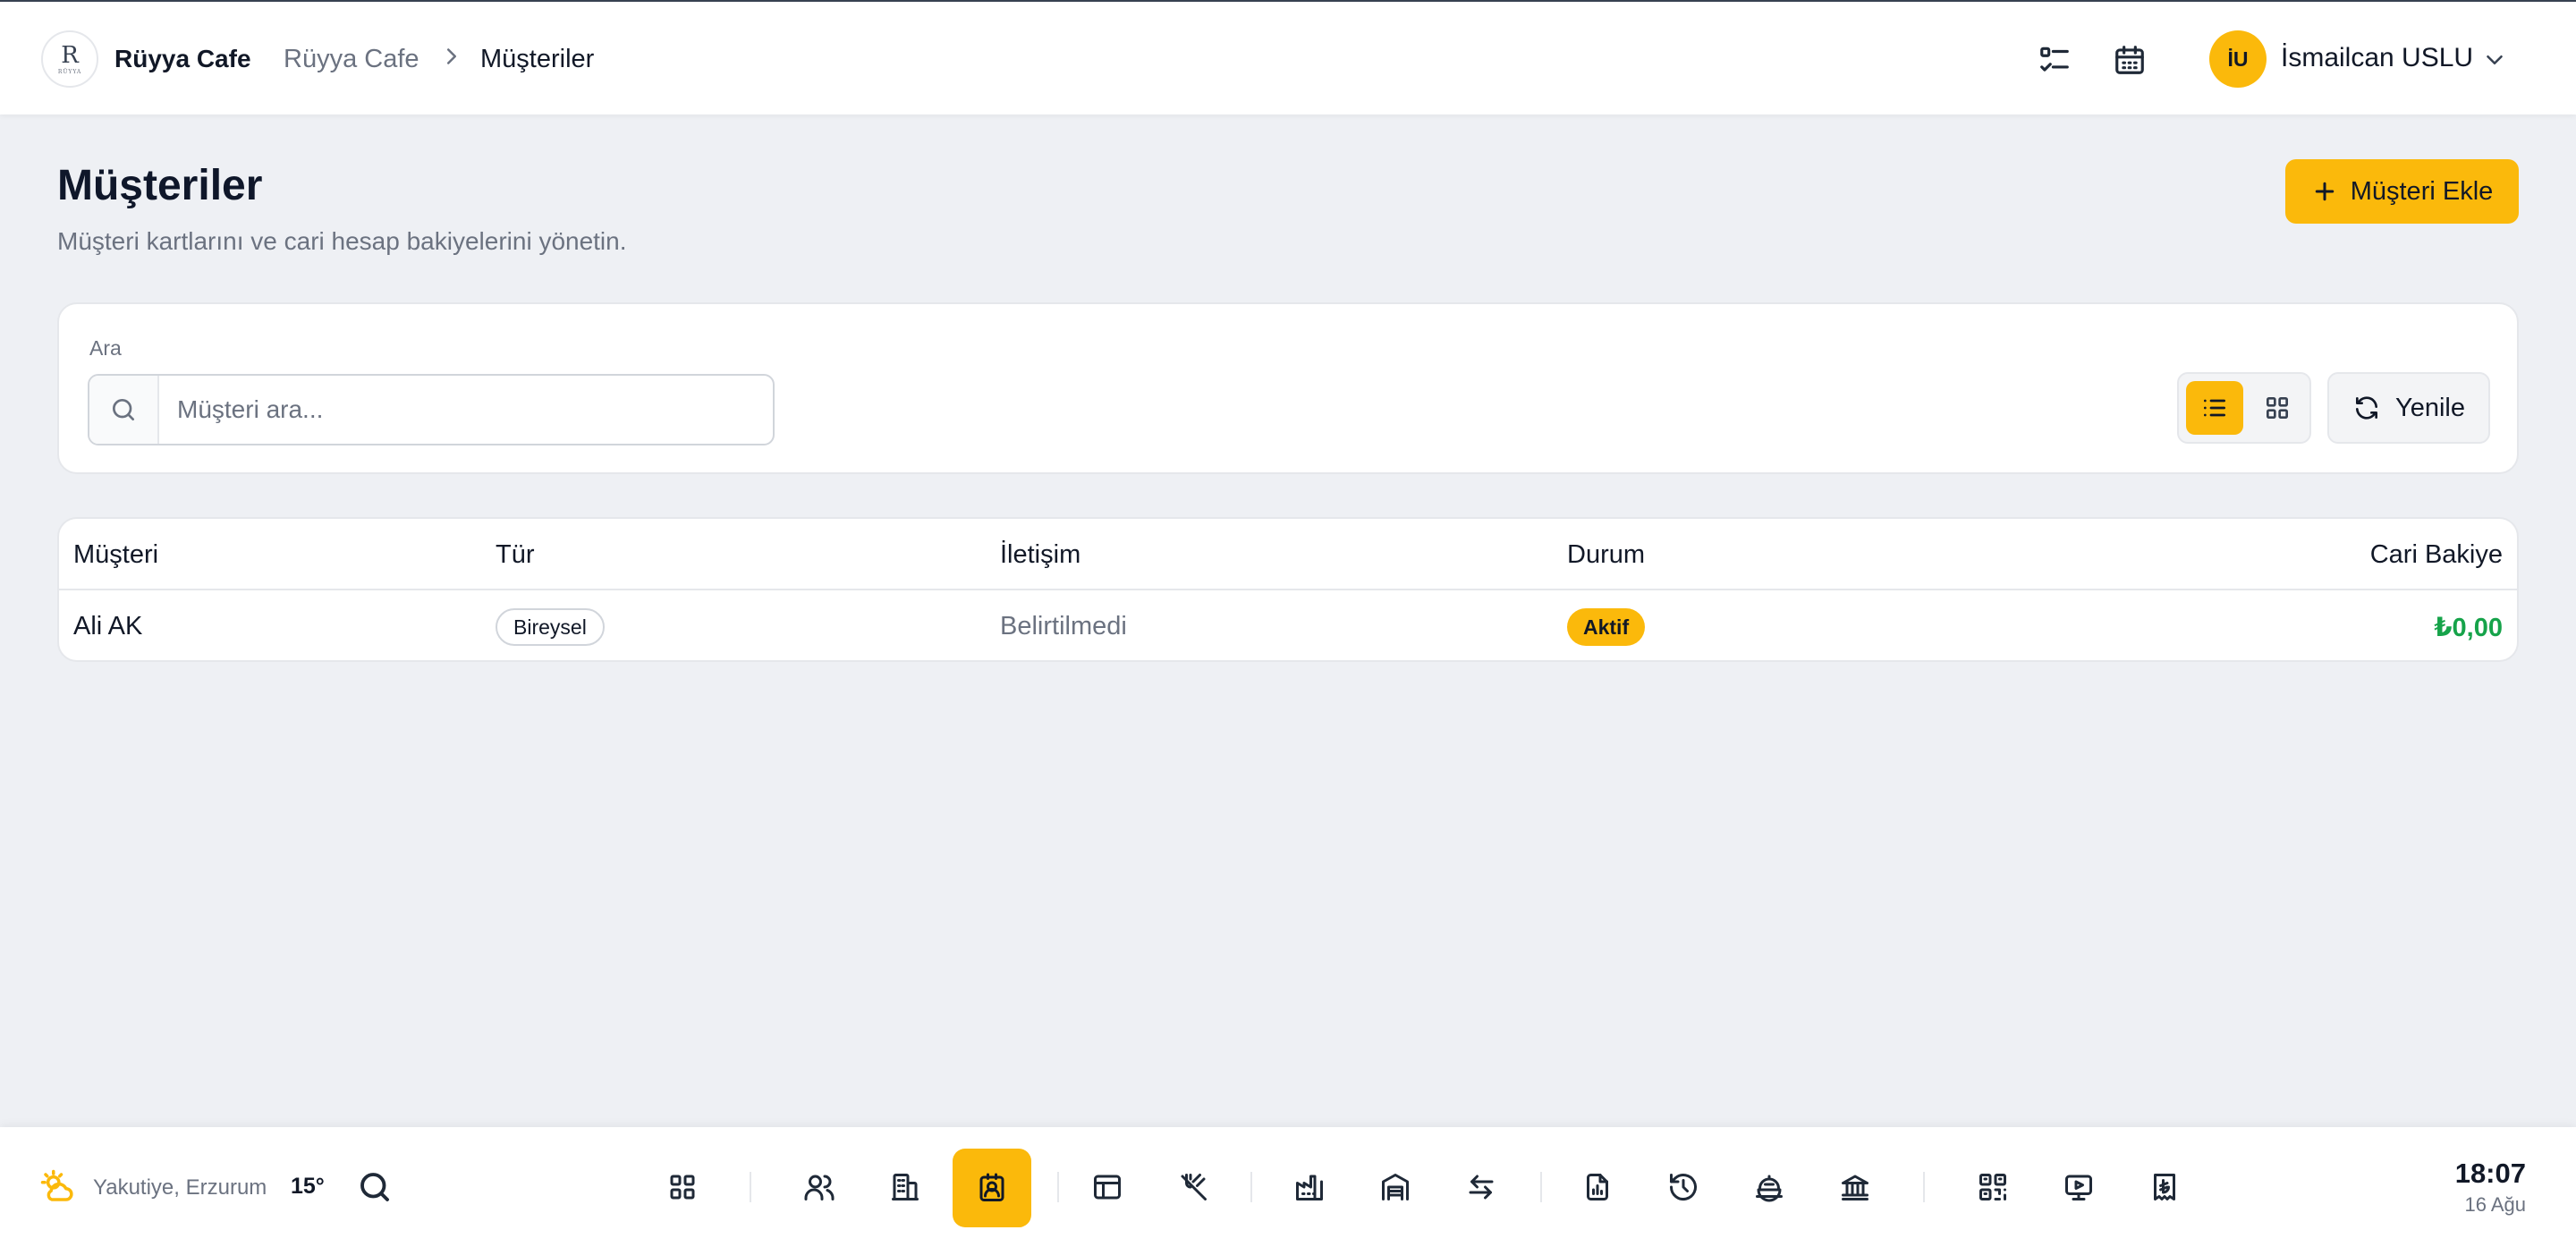 The width and height of the screenshot is (2576, 1247). Describe the element at coordinates (1288, 554) in the screenshot. I see `table-header: Müşteri Tür İletişim Durum Cari Bakiye` at that location.